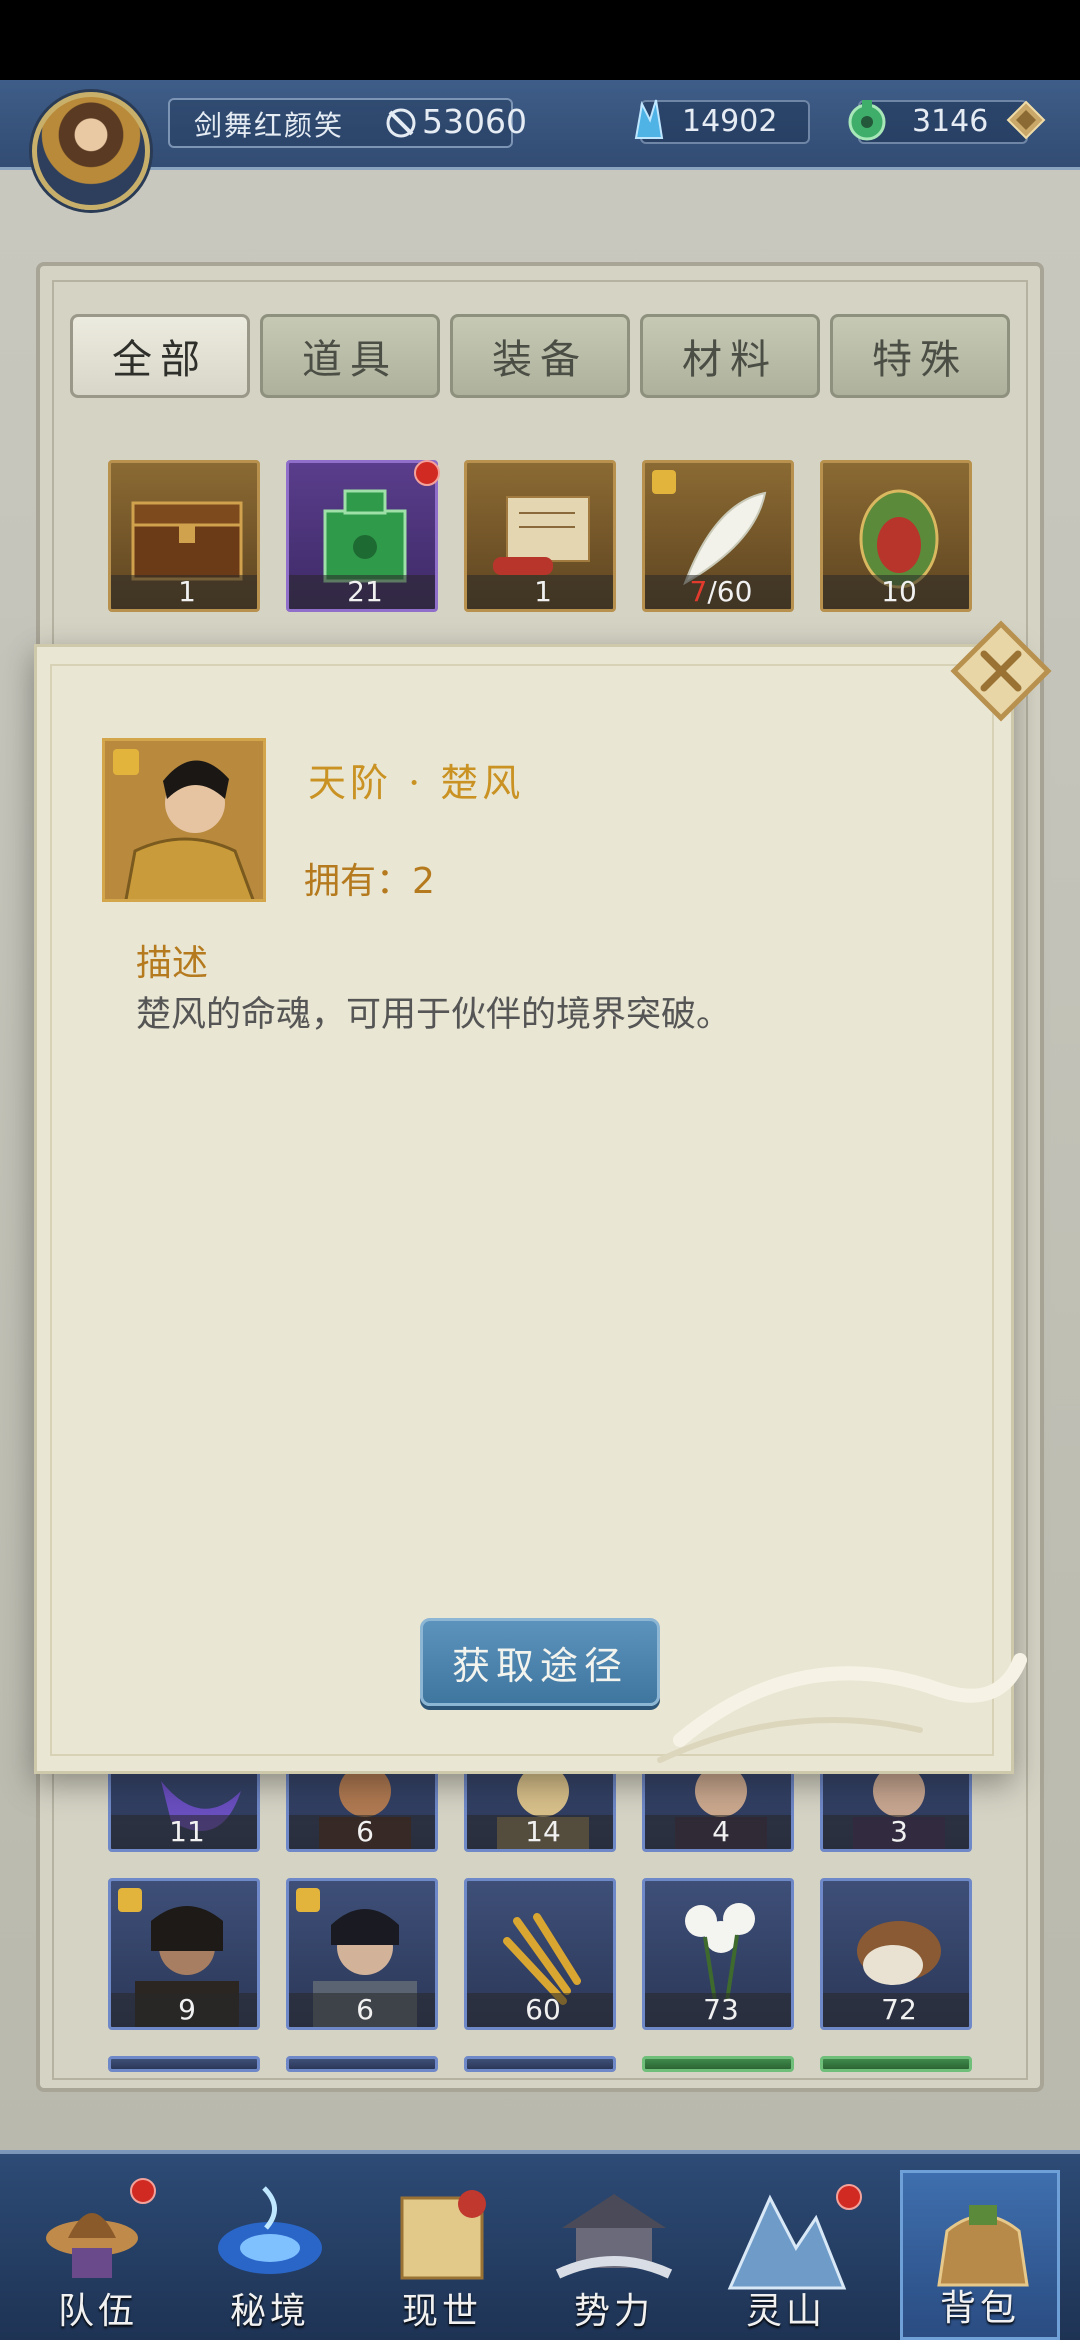 Image resolution: width=1080 pixels, height=2340 pixels. Describe the element at coordinates (787, 2242) in the screenshot. I see `mountain-icon` at that location.